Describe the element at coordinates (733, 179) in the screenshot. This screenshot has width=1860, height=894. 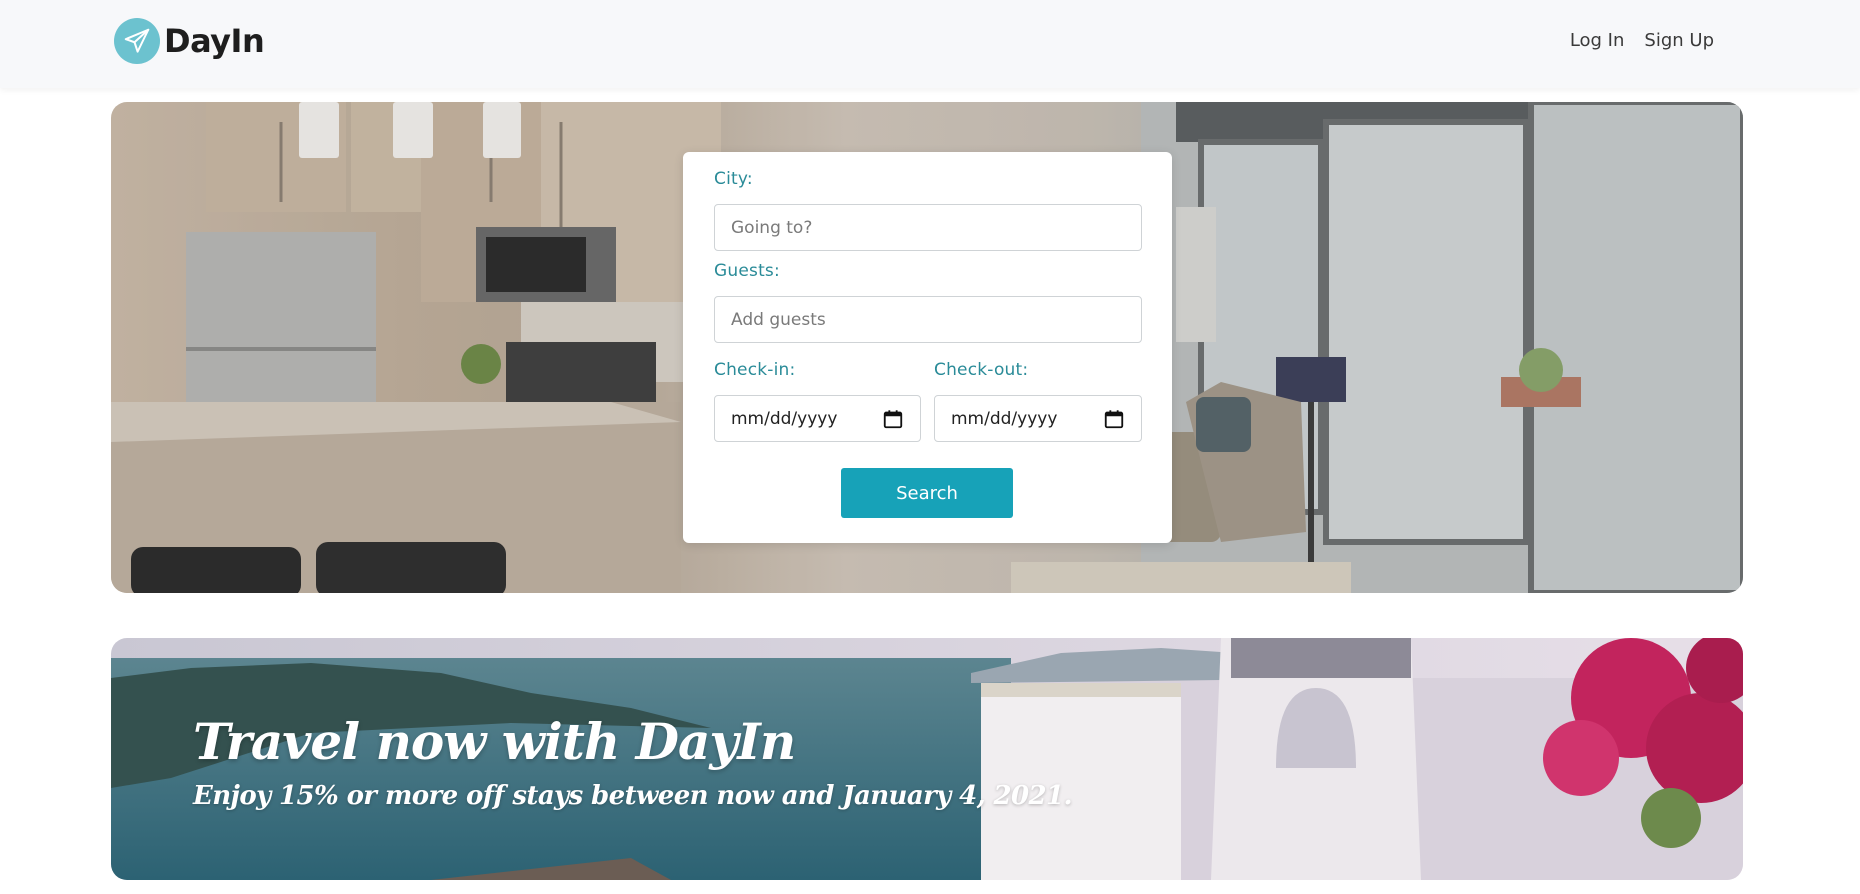
I see `city-label: City:` at that location.